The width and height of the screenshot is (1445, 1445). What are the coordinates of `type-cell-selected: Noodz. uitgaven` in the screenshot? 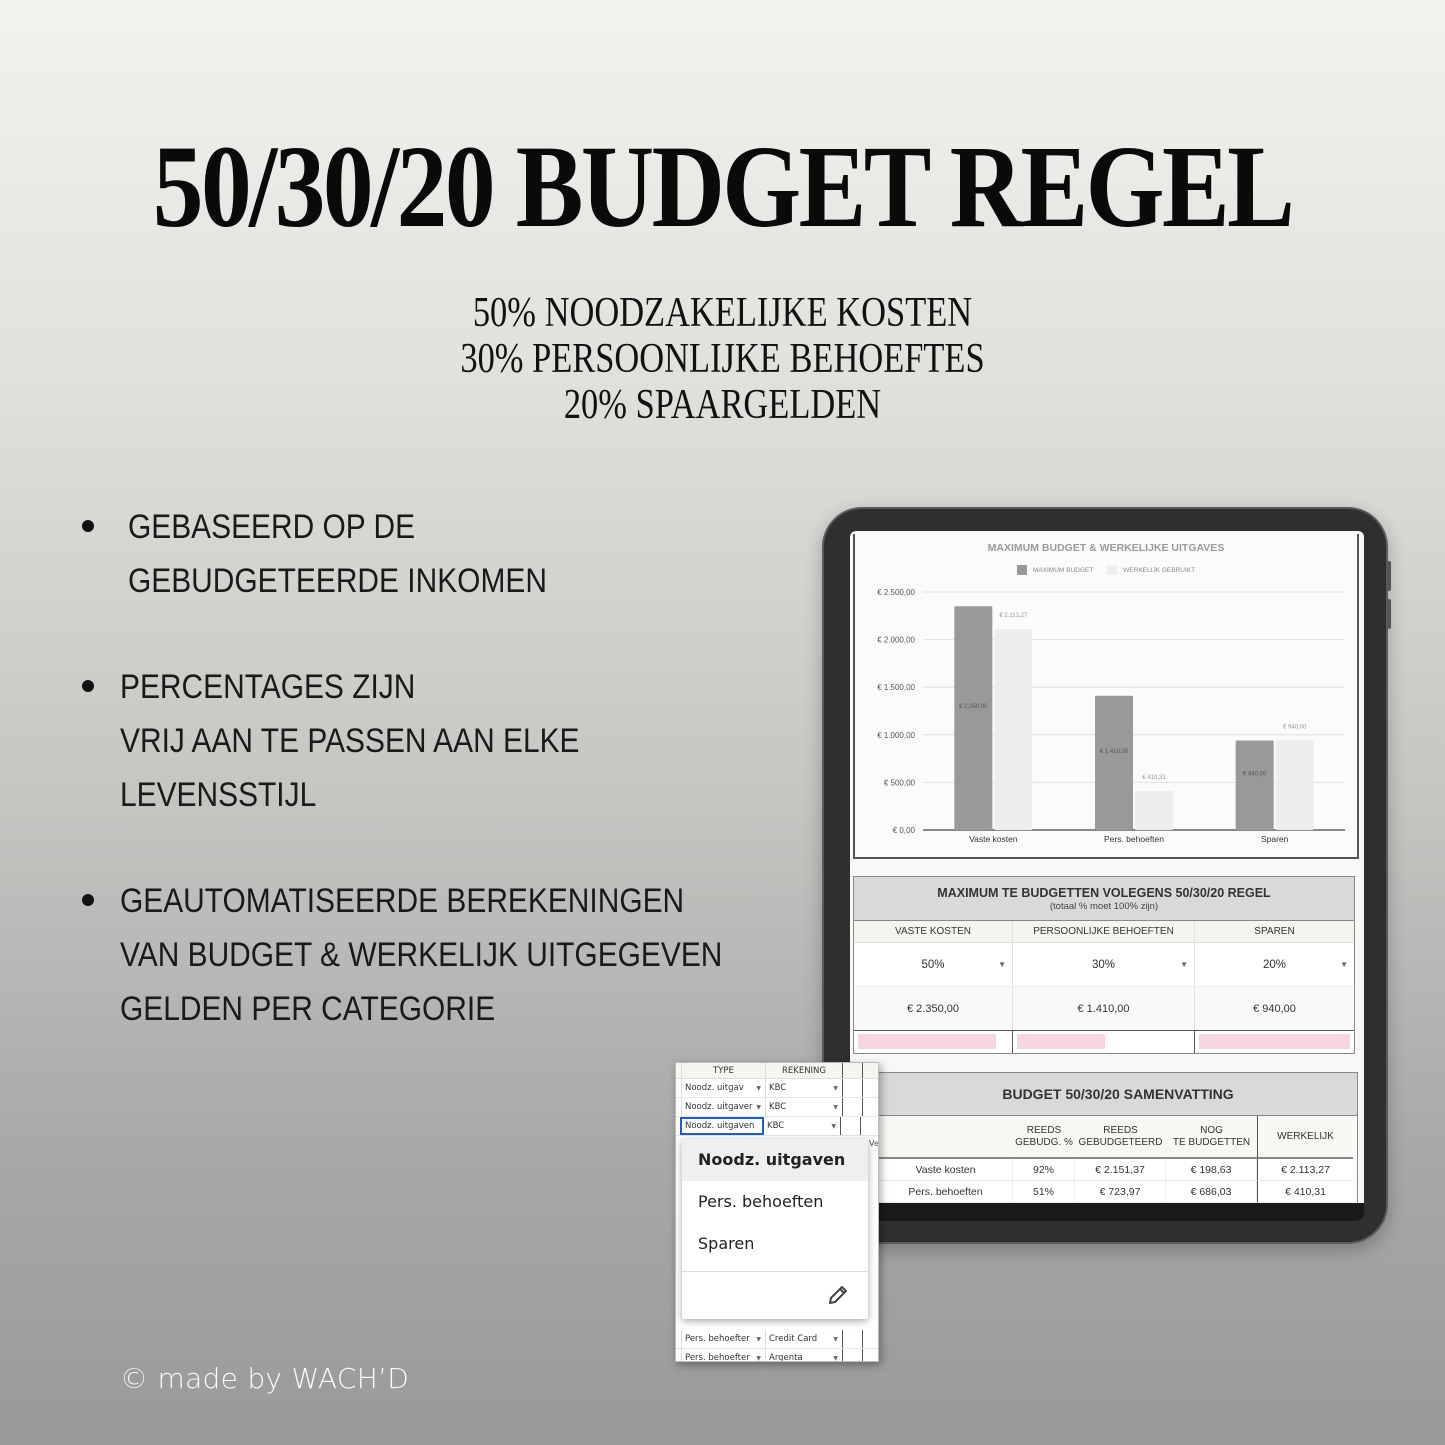 It's located at (722, 1126).